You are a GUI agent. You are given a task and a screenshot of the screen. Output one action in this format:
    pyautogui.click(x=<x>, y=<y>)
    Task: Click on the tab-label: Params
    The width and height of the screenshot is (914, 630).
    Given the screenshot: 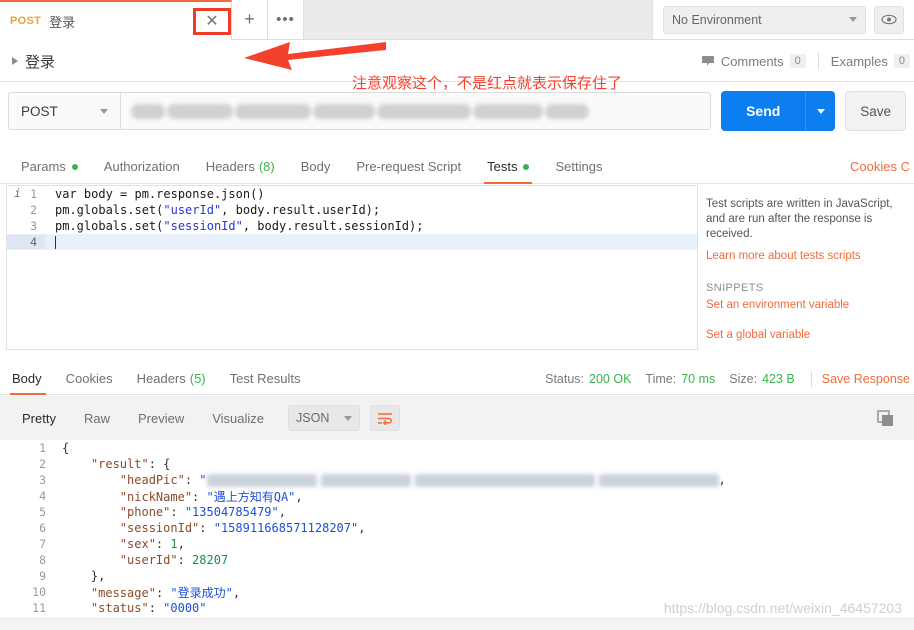 What is the action you would take?
    pyautogui.click(x=43, y=166)
    